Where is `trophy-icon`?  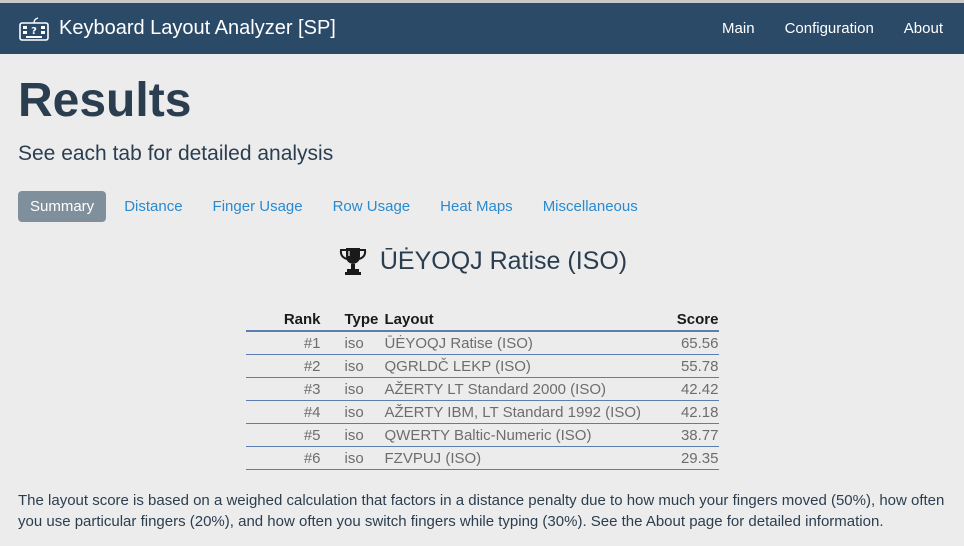 trophy-icon is located at coordinates (353, 261).